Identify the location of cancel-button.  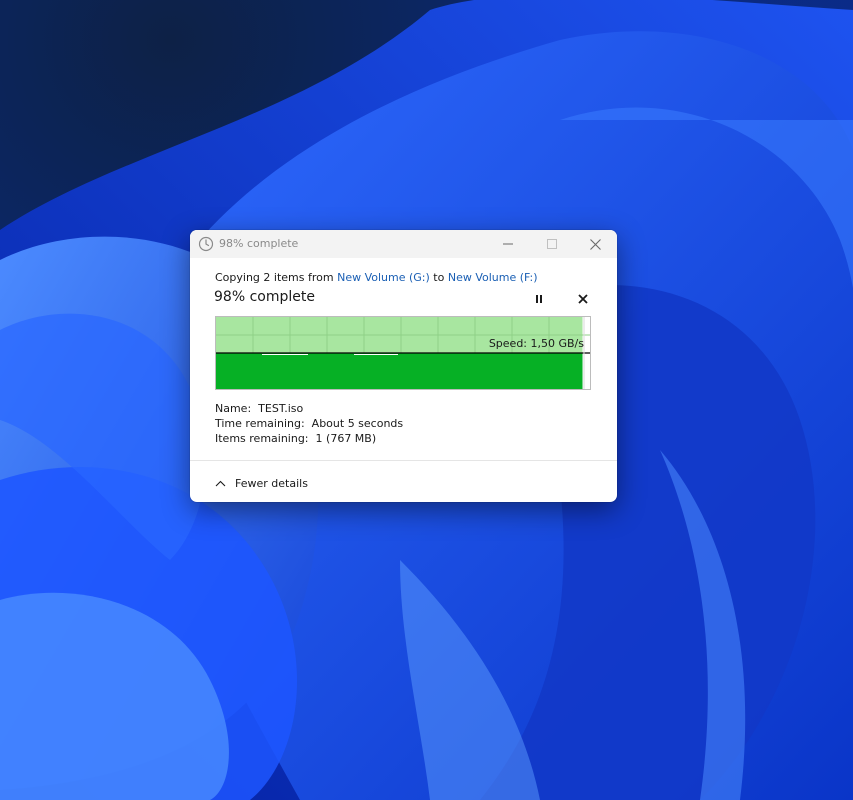
(583, 299).